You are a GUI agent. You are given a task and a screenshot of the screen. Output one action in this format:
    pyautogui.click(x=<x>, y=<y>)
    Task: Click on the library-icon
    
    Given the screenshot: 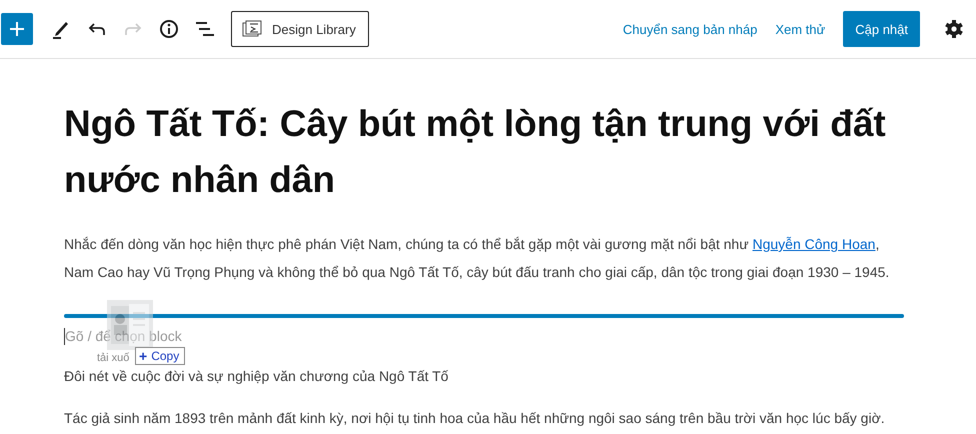 What is the action you would take?
    pyautogui.click(x=252, y=29)
    